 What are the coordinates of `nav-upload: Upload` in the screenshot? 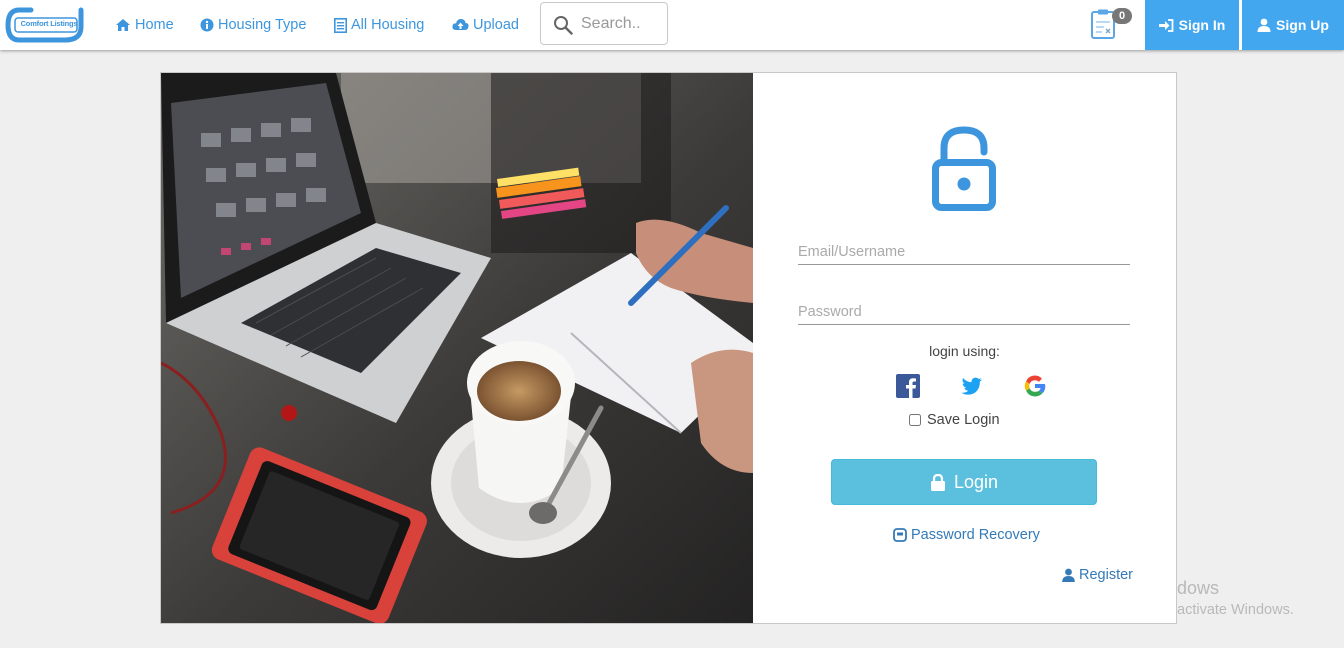 It's located at (485, 25).